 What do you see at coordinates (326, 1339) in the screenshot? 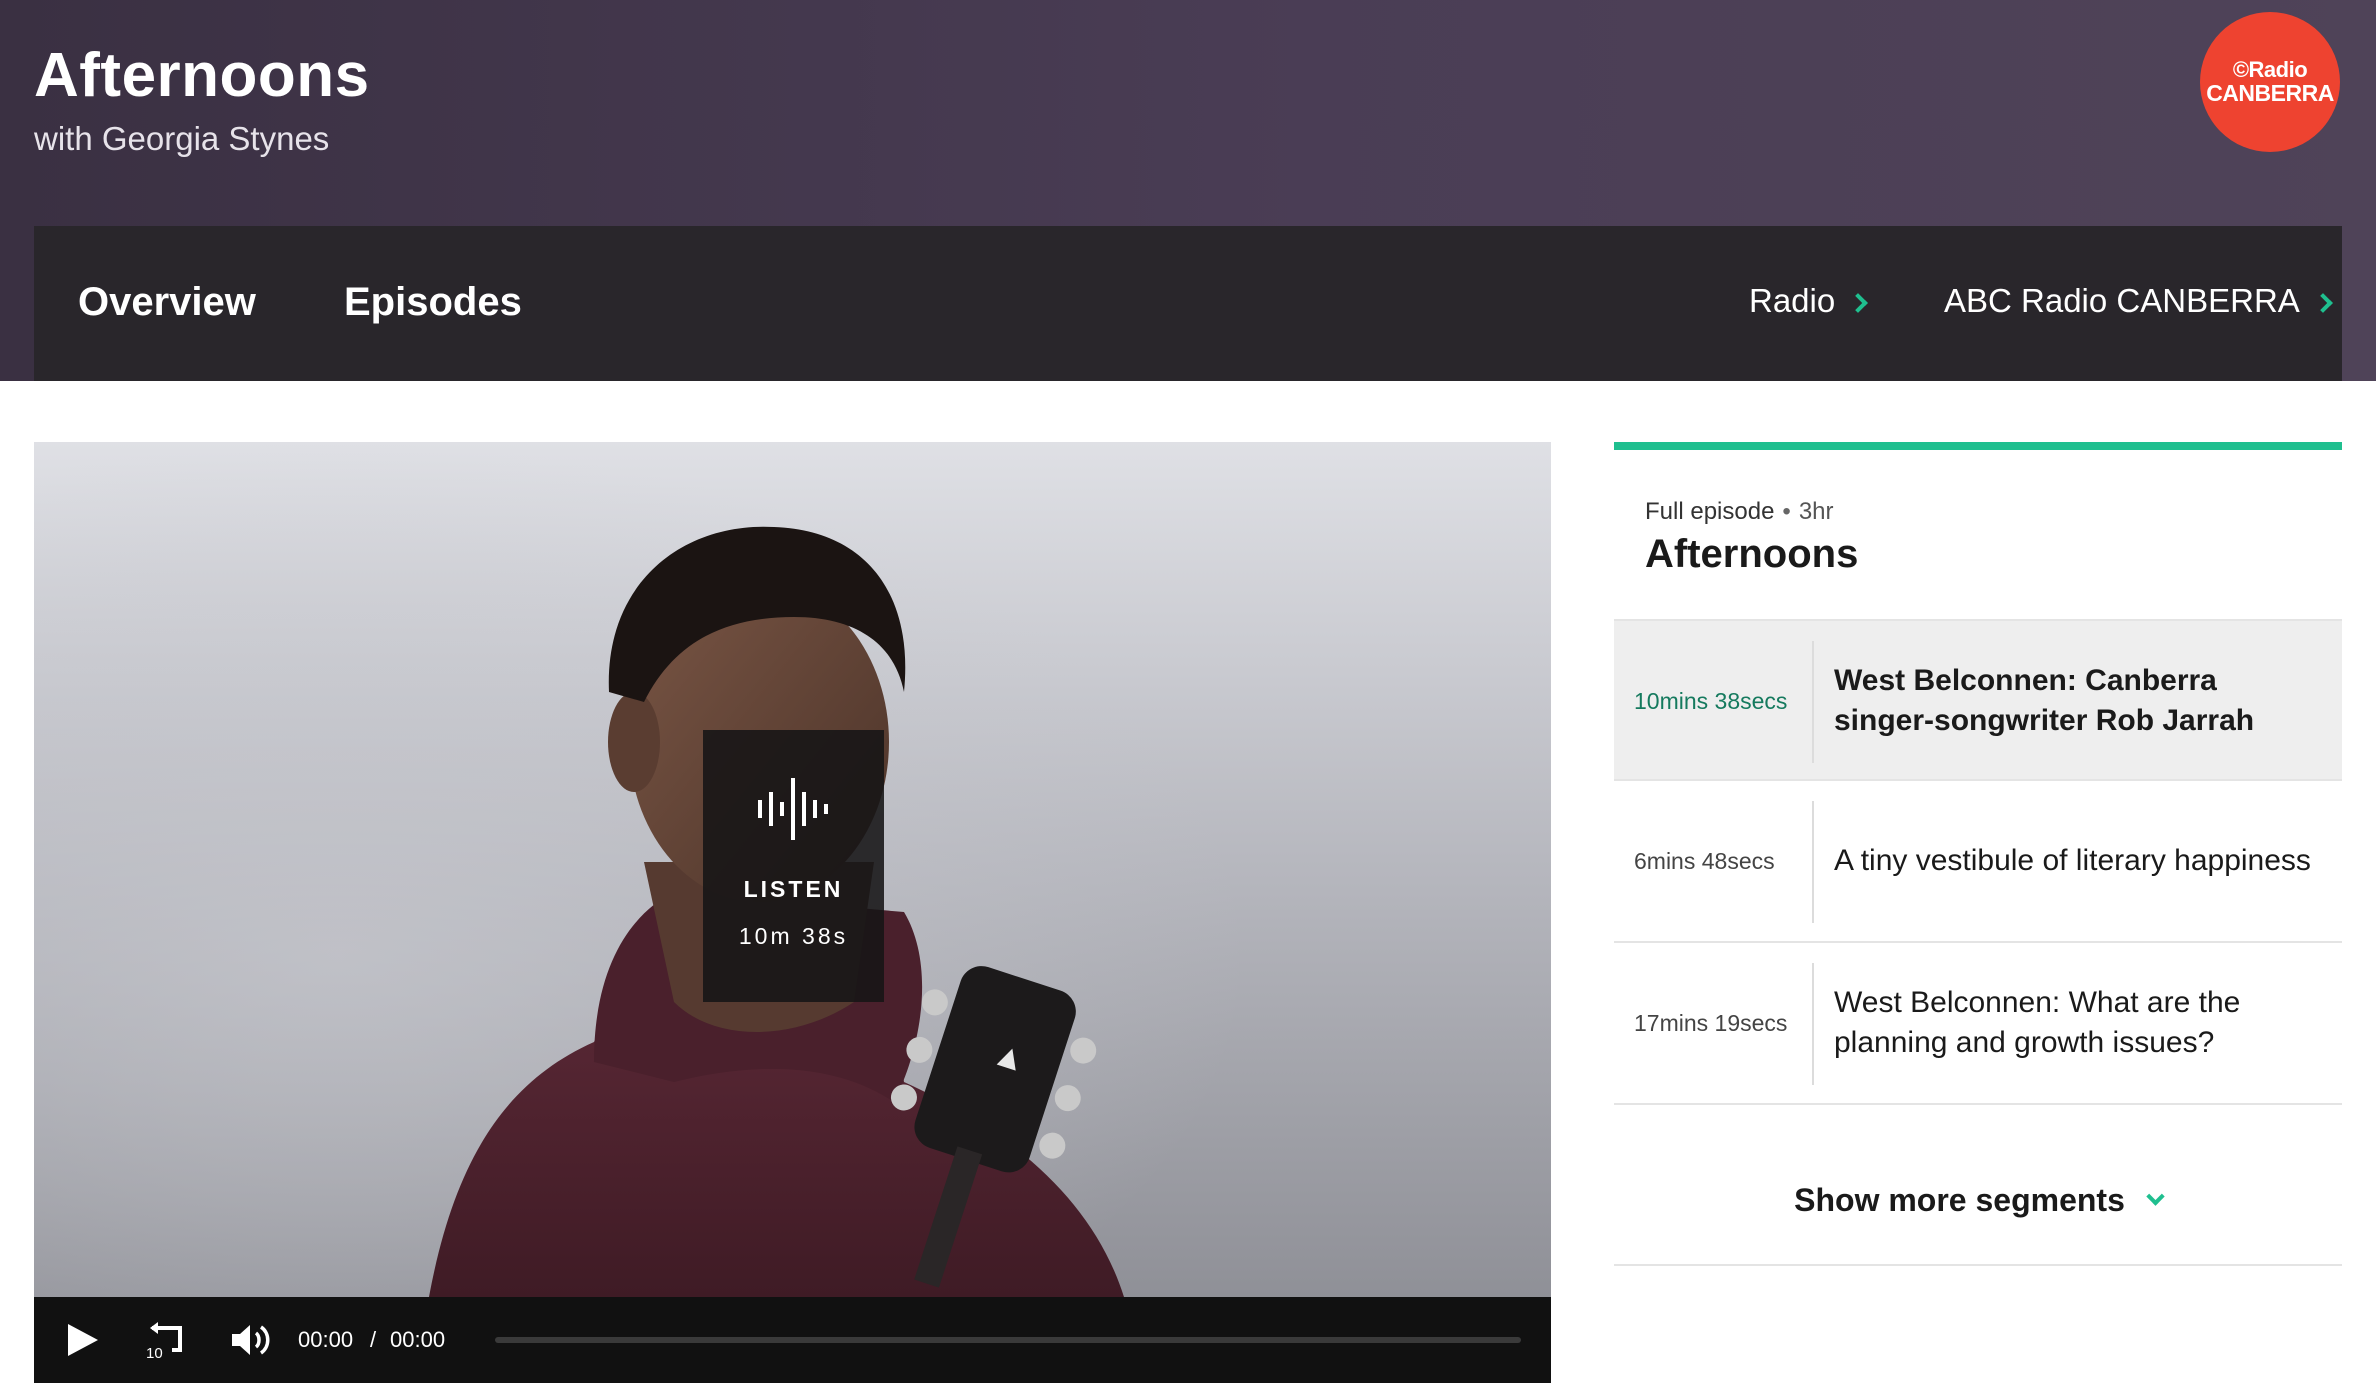
I see `current-time: 00:00` at bounding box center [326, 1339].